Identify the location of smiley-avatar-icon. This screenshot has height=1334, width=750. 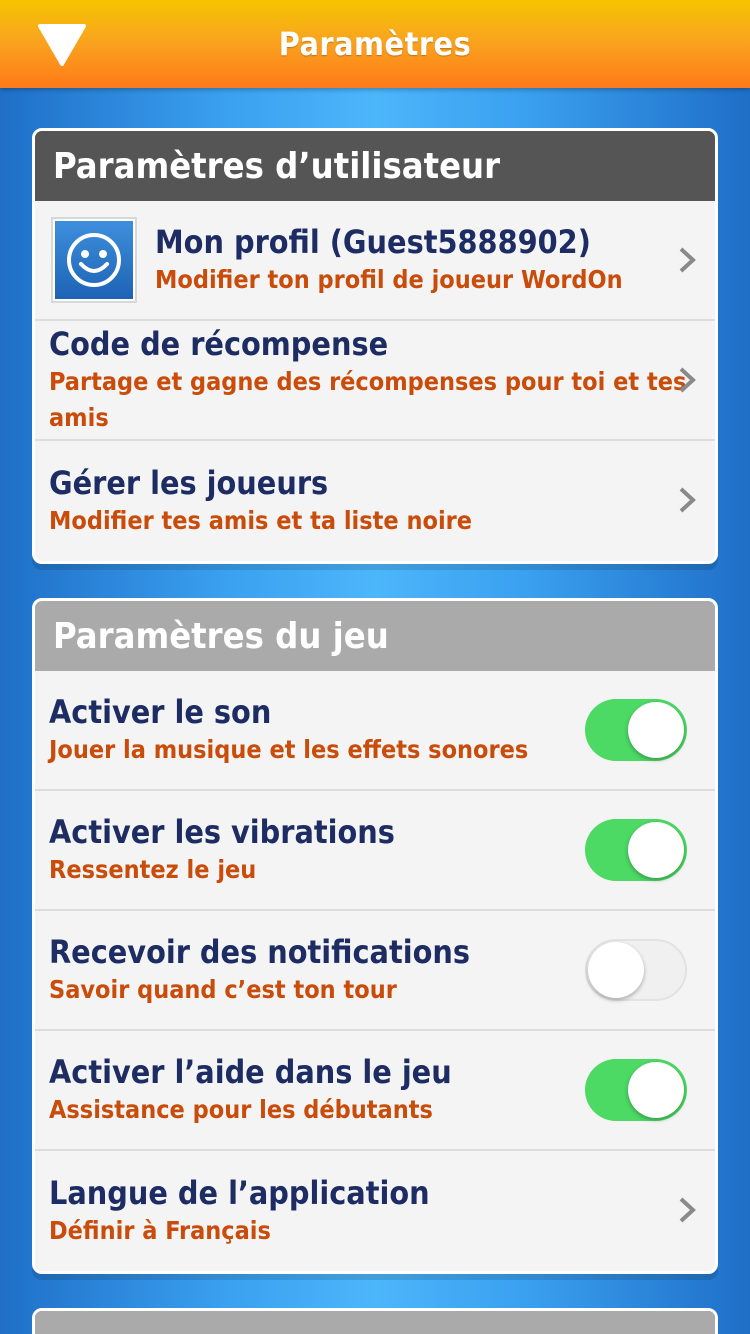
(94, 260).